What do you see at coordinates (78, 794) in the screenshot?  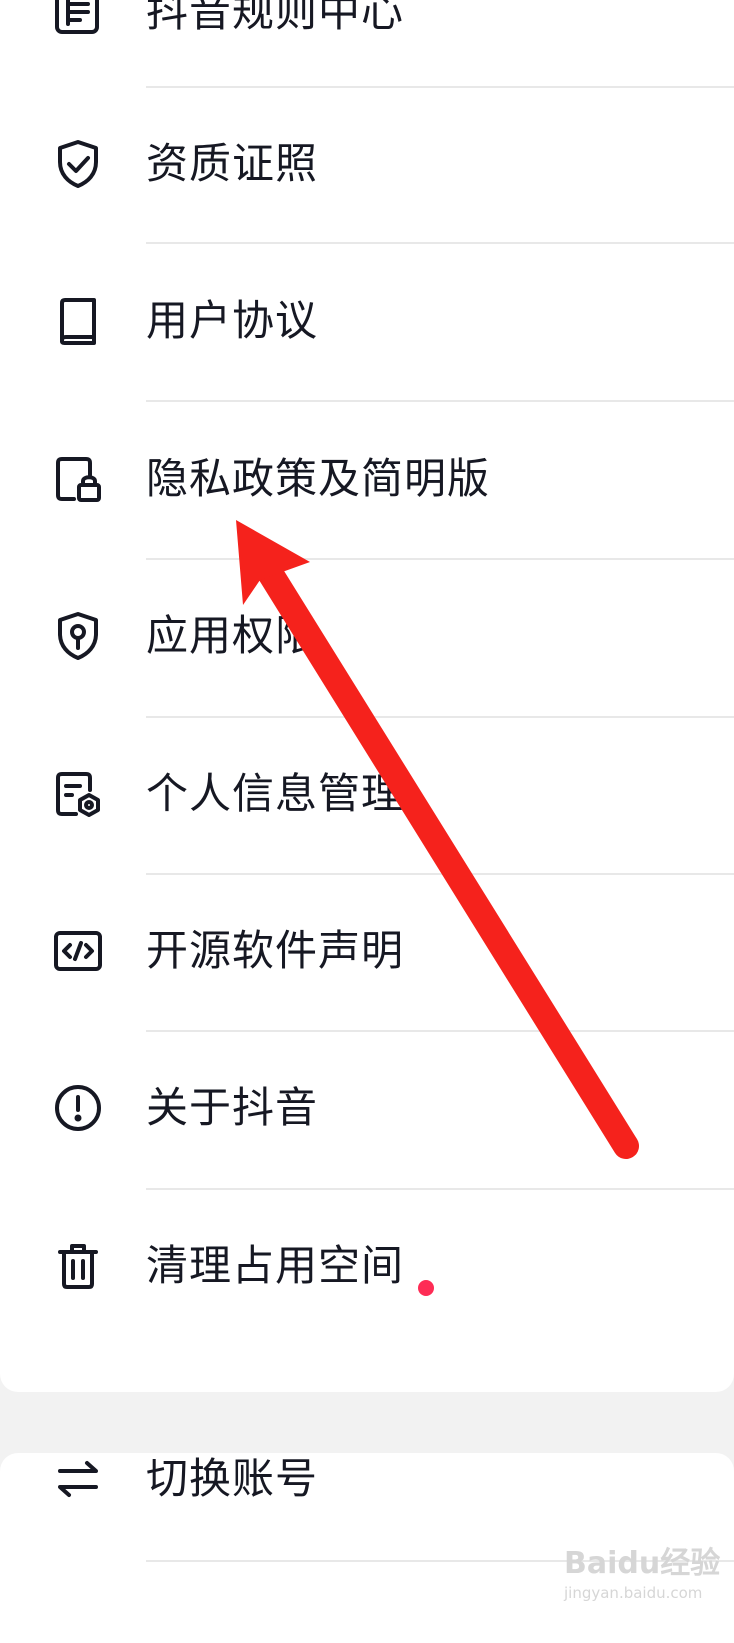 I see `document-gear-icon` at bounding box center [78, 794].